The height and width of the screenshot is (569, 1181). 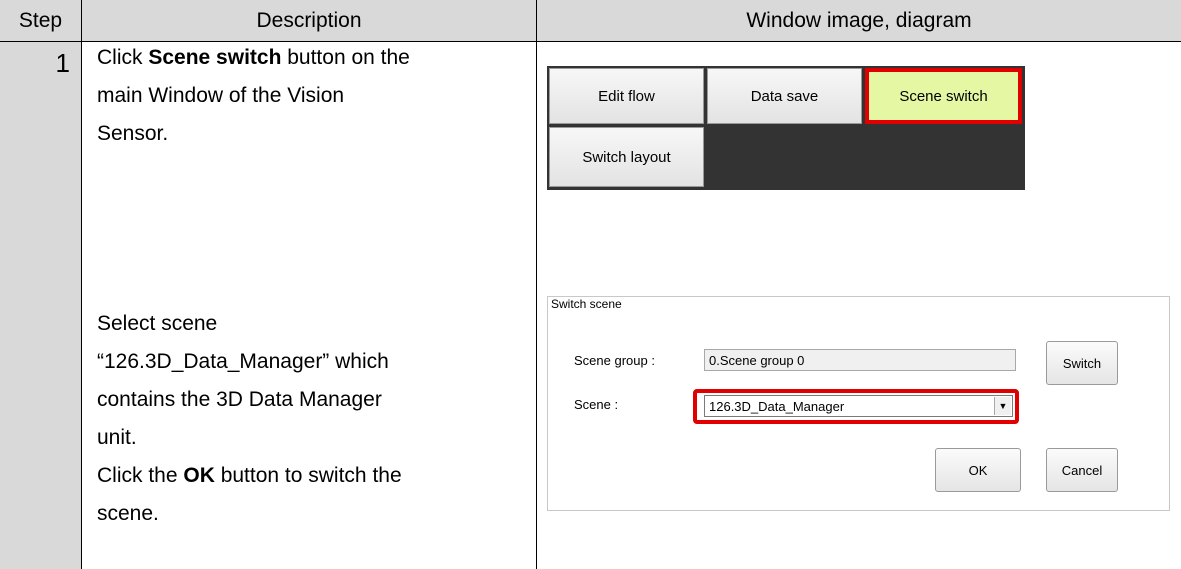 I want to click on description-text: scene., so click(x=128, y=513).